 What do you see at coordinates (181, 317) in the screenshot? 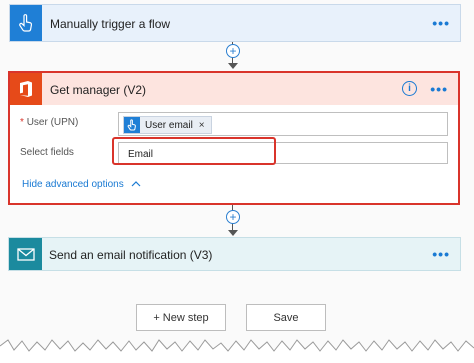
I see `new-step-button: + New step` at bounding box center [181, 317].